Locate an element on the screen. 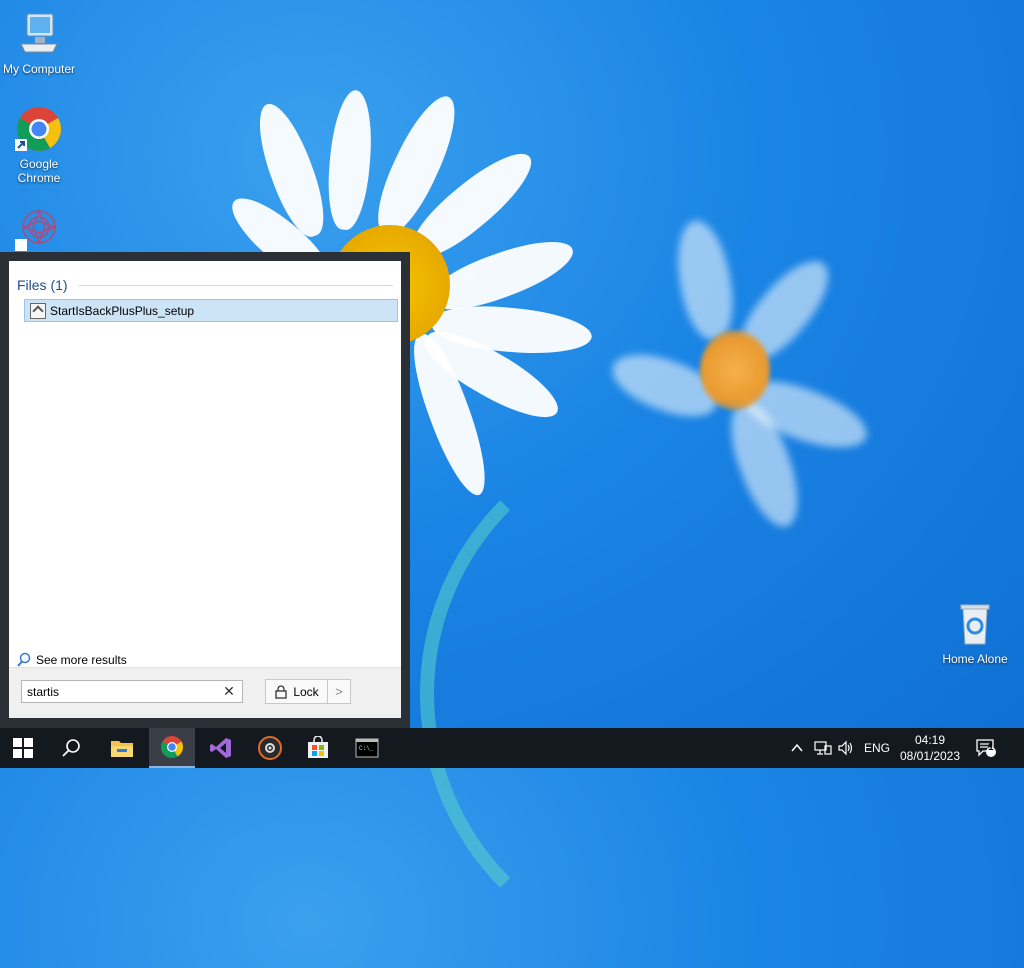  desktop-icon-google-chrome: Google Chrome is located at coordinates (39, 145).